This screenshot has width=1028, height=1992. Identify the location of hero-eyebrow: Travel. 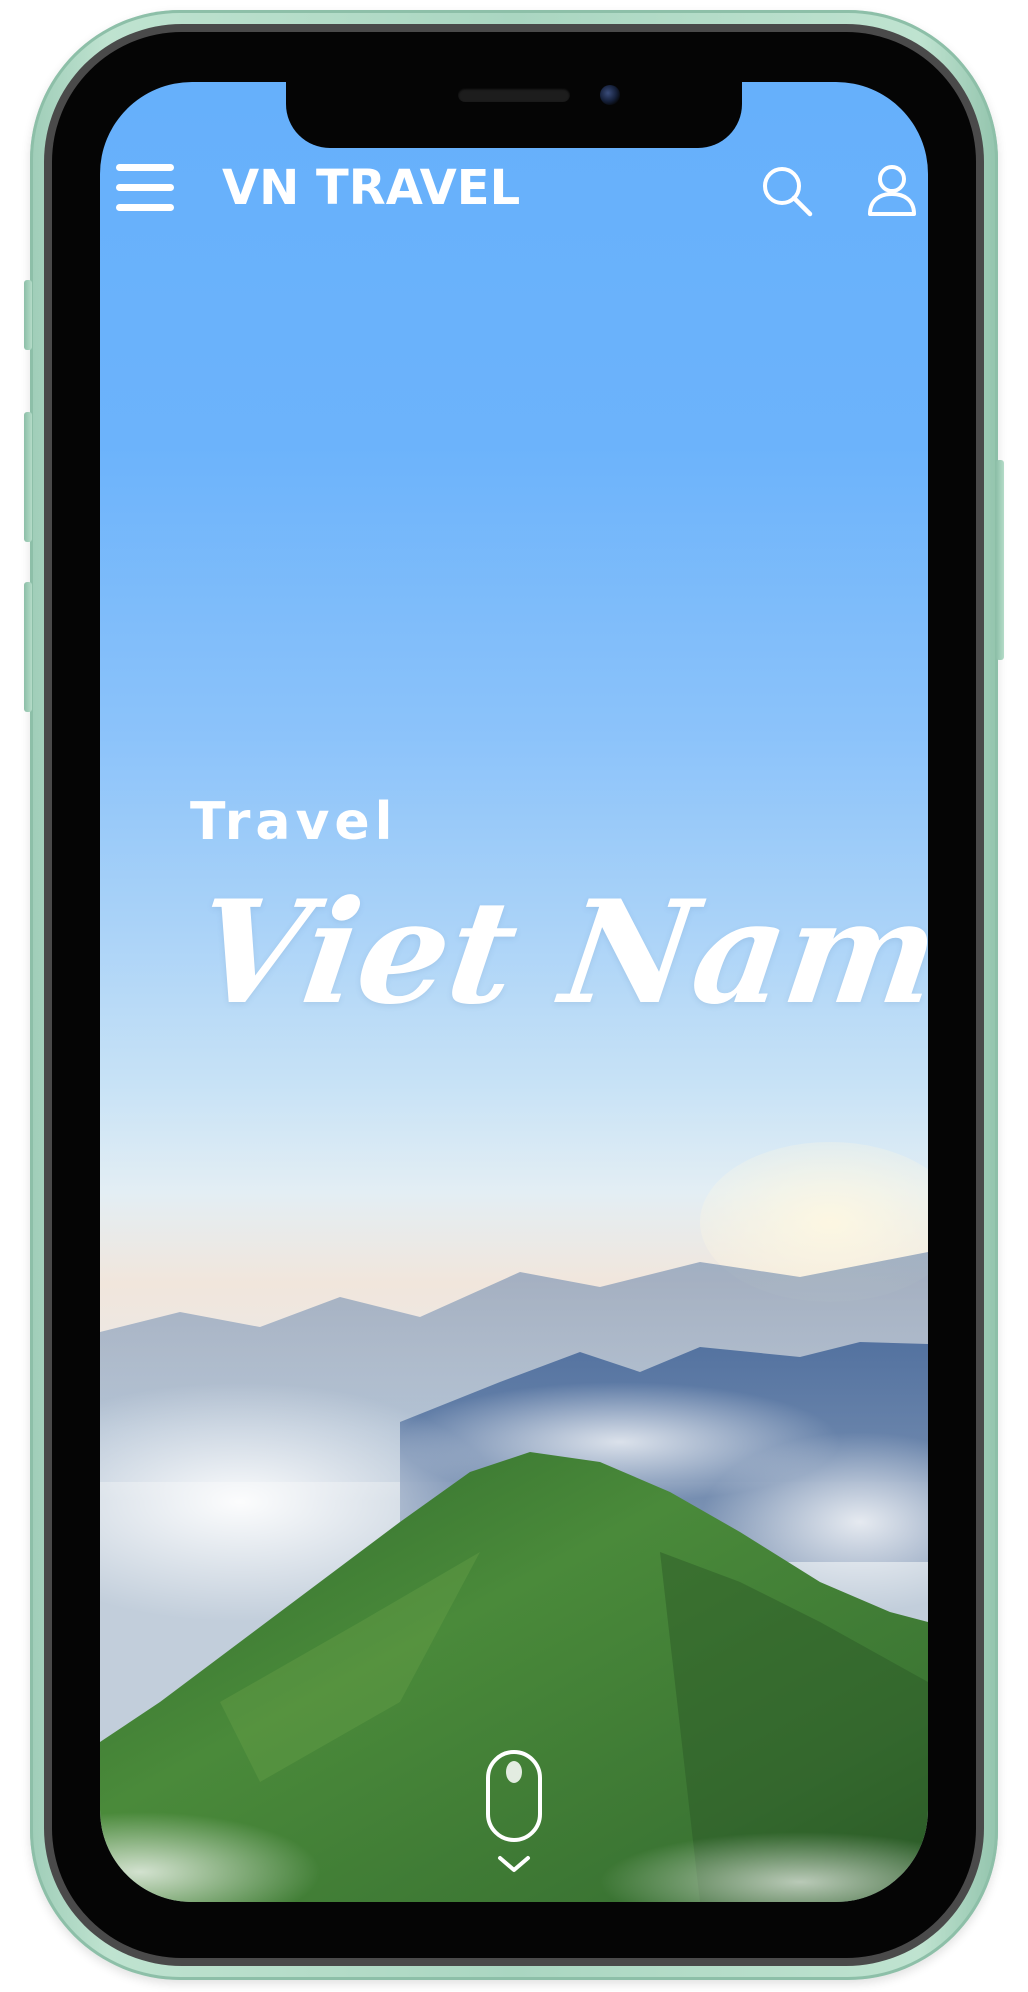
(294, 822).